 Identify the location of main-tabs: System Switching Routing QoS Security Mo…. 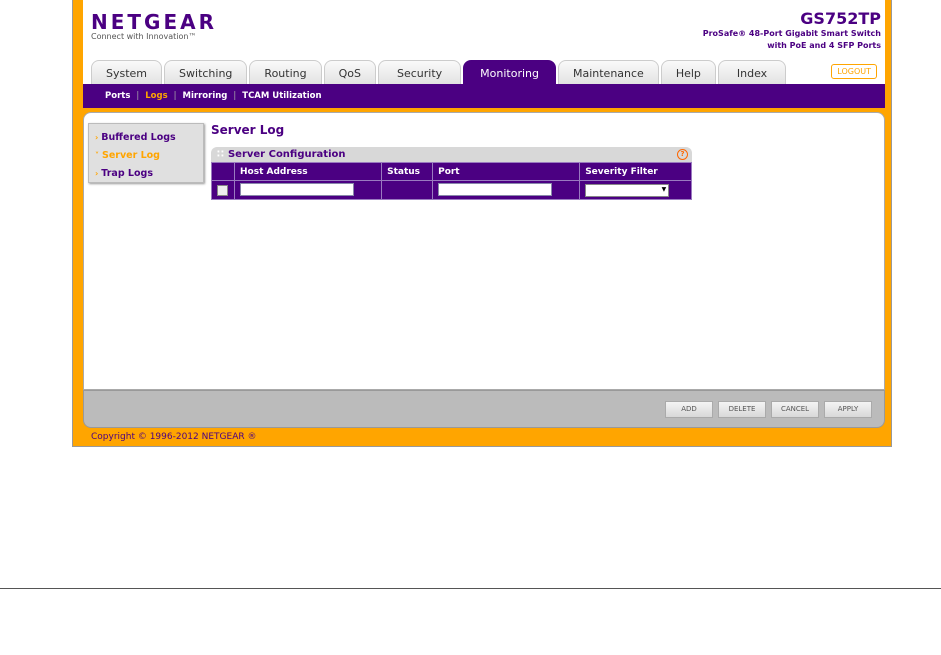
(439, 72).